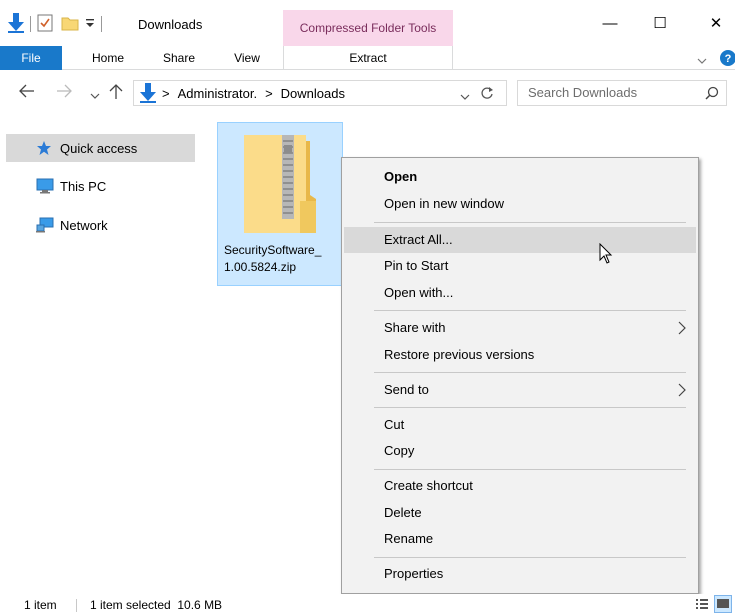 This screenshot has height=616, width=735. I want to click on status-separator, so click(76, 605).